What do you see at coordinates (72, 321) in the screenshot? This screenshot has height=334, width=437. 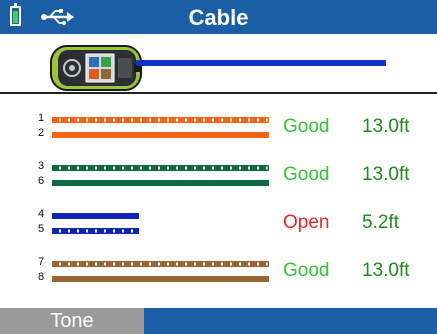 I see `tone-button: Tone` at bounding box center [72, 321].